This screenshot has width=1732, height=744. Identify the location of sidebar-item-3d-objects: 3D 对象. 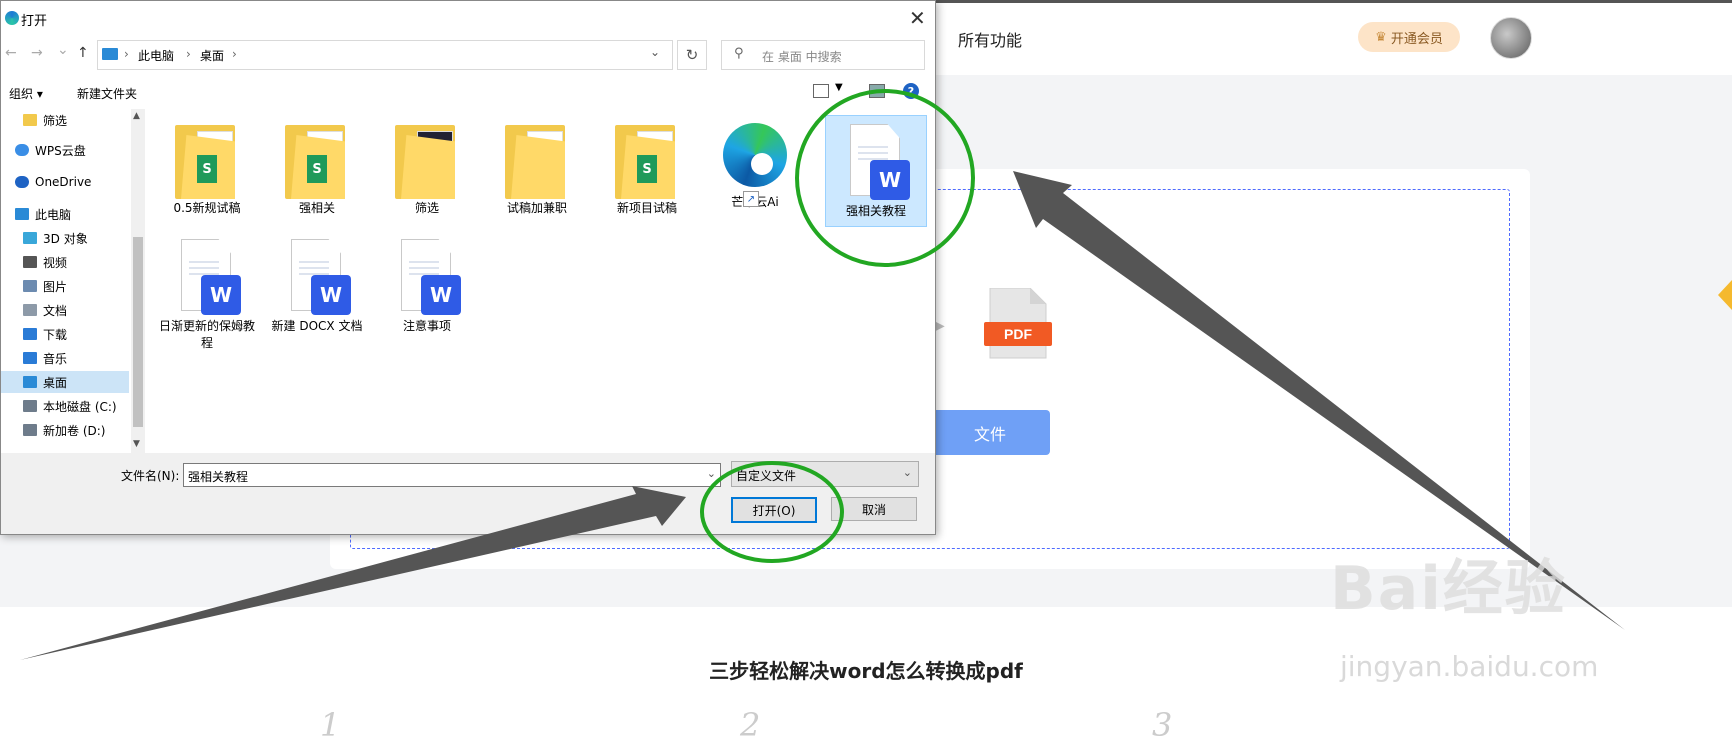
(55, 238).